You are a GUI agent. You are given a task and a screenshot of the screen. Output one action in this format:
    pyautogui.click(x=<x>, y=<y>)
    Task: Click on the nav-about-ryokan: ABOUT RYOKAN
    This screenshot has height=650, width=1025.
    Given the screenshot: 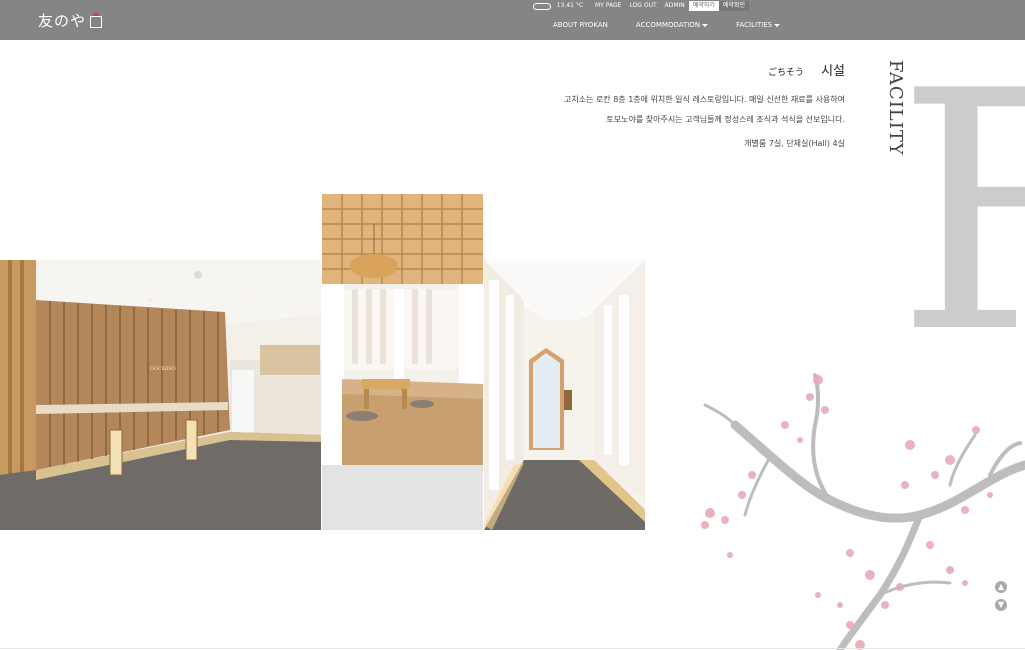 What is the action you would take?
    pyautogui.click(x=580, y=25)
    